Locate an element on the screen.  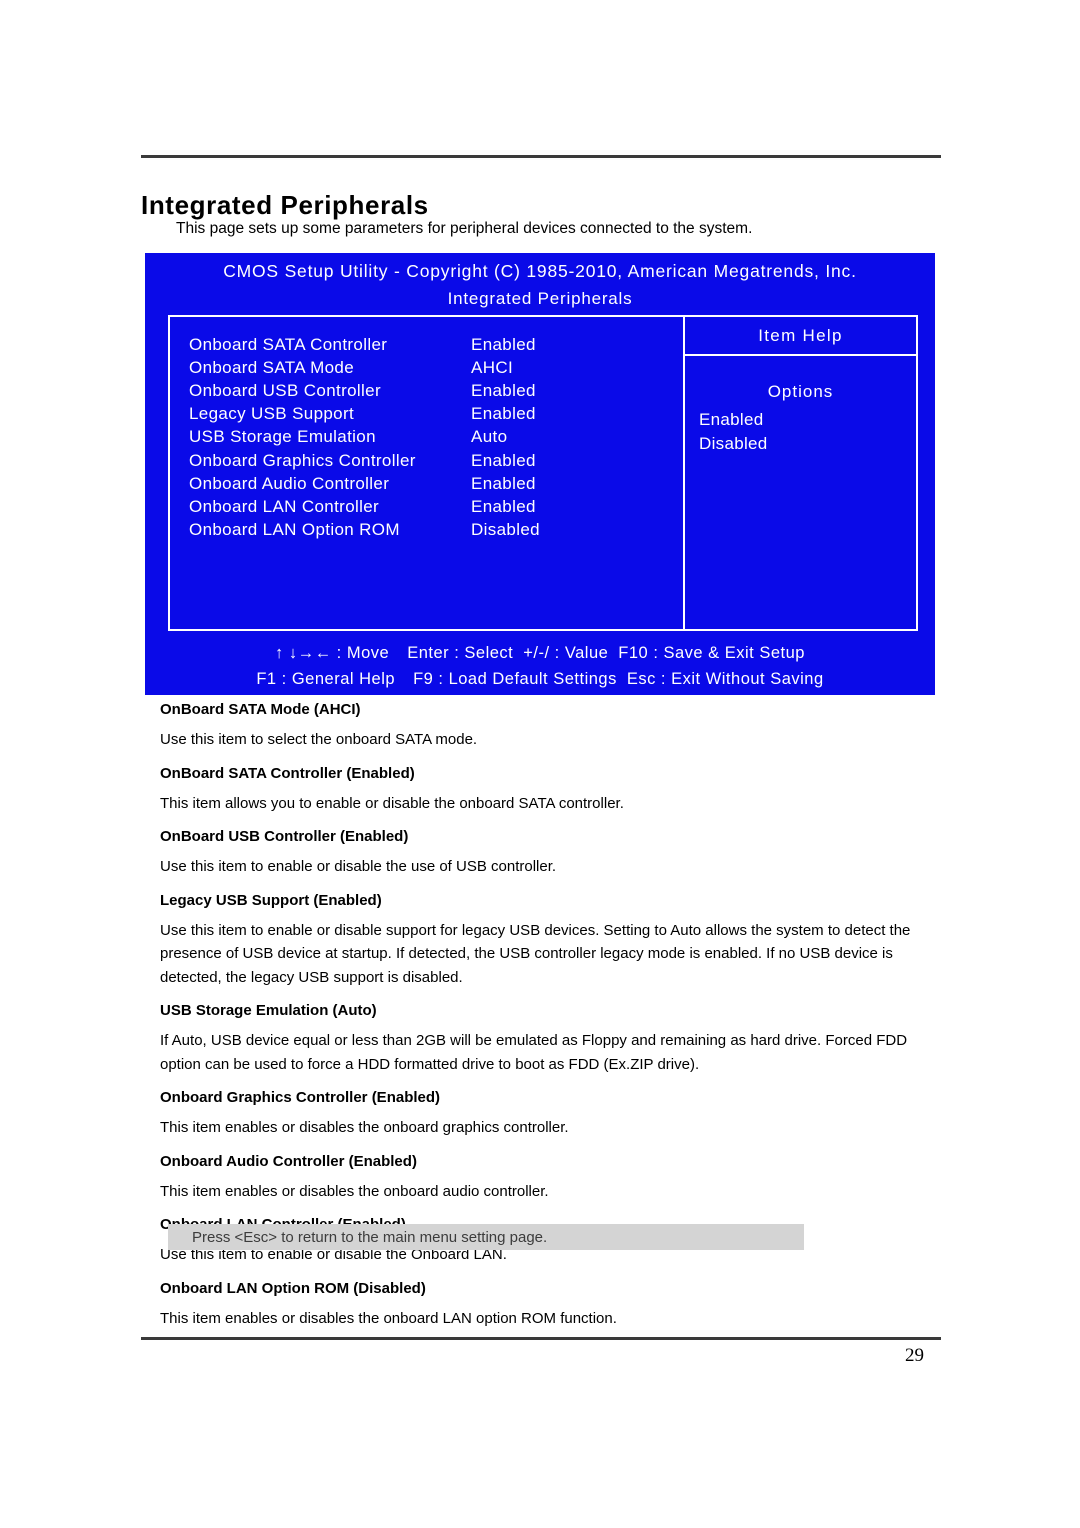
description-heading: Onboard Graphics Controller (Enabled) is located at coordinates (300, 1098).